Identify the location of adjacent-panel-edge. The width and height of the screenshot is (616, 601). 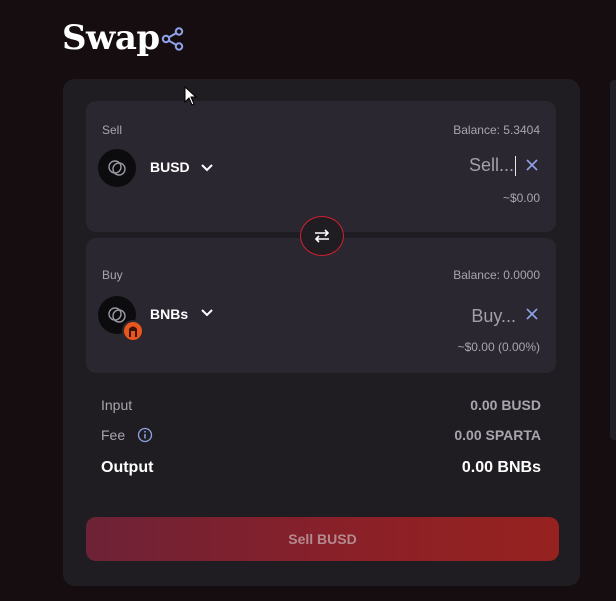
(613, 260).